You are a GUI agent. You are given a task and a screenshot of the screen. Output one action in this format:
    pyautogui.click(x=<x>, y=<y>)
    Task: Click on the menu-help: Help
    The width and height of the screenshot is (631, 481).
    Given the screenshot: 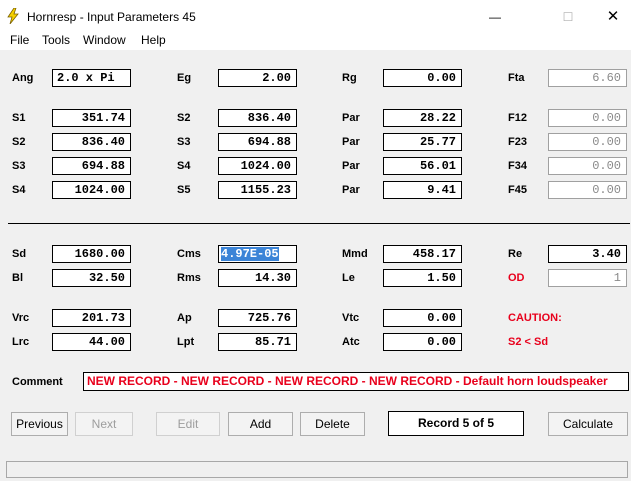 What is the action you would take?
    pyautogui.click(x=153, y=40)
    